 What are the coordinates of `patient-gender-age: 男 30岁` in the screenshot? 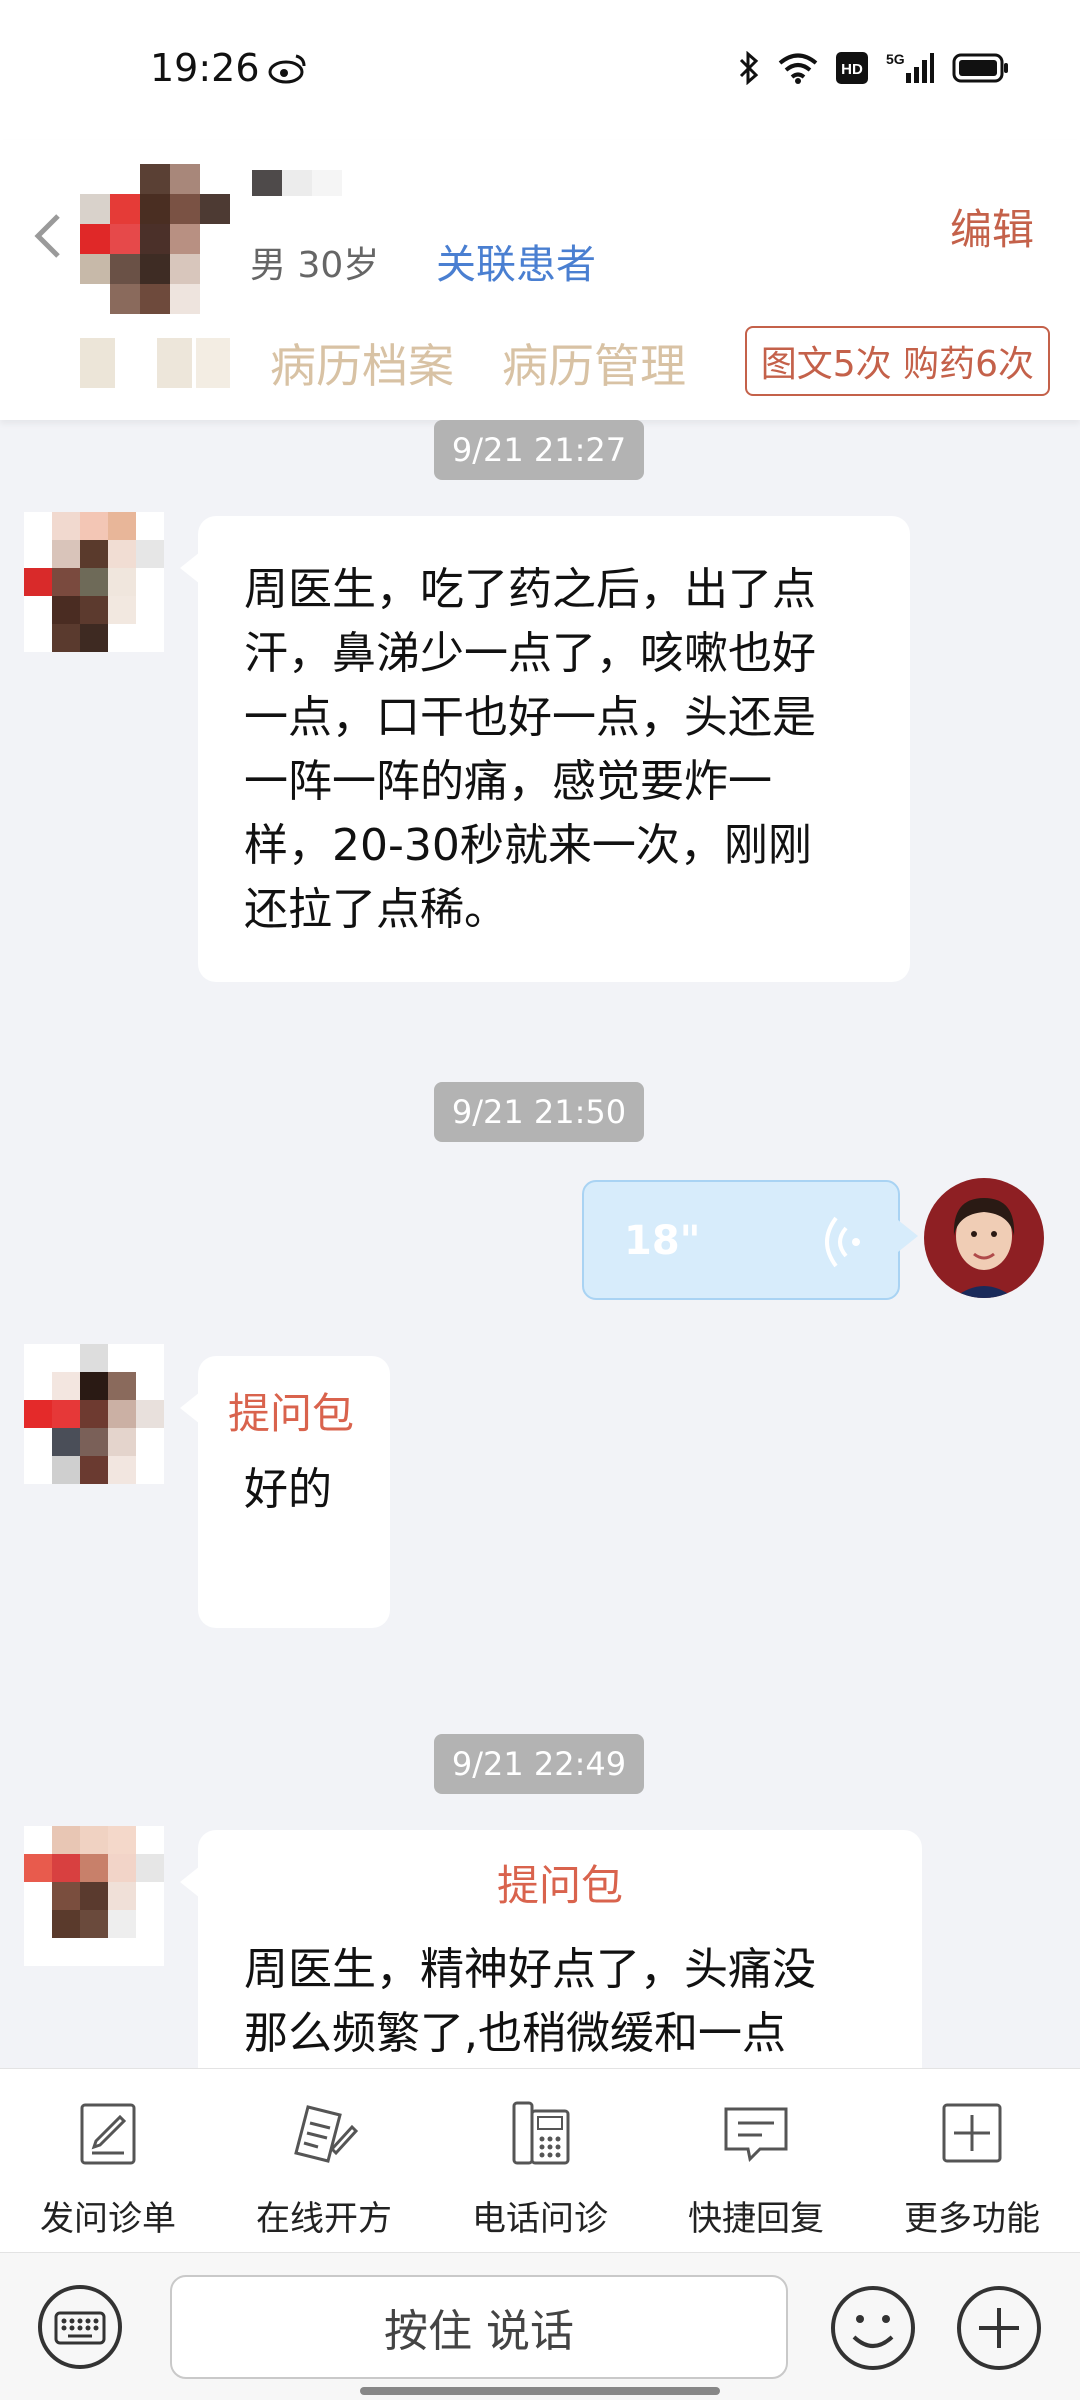 It's located at (315, 265).